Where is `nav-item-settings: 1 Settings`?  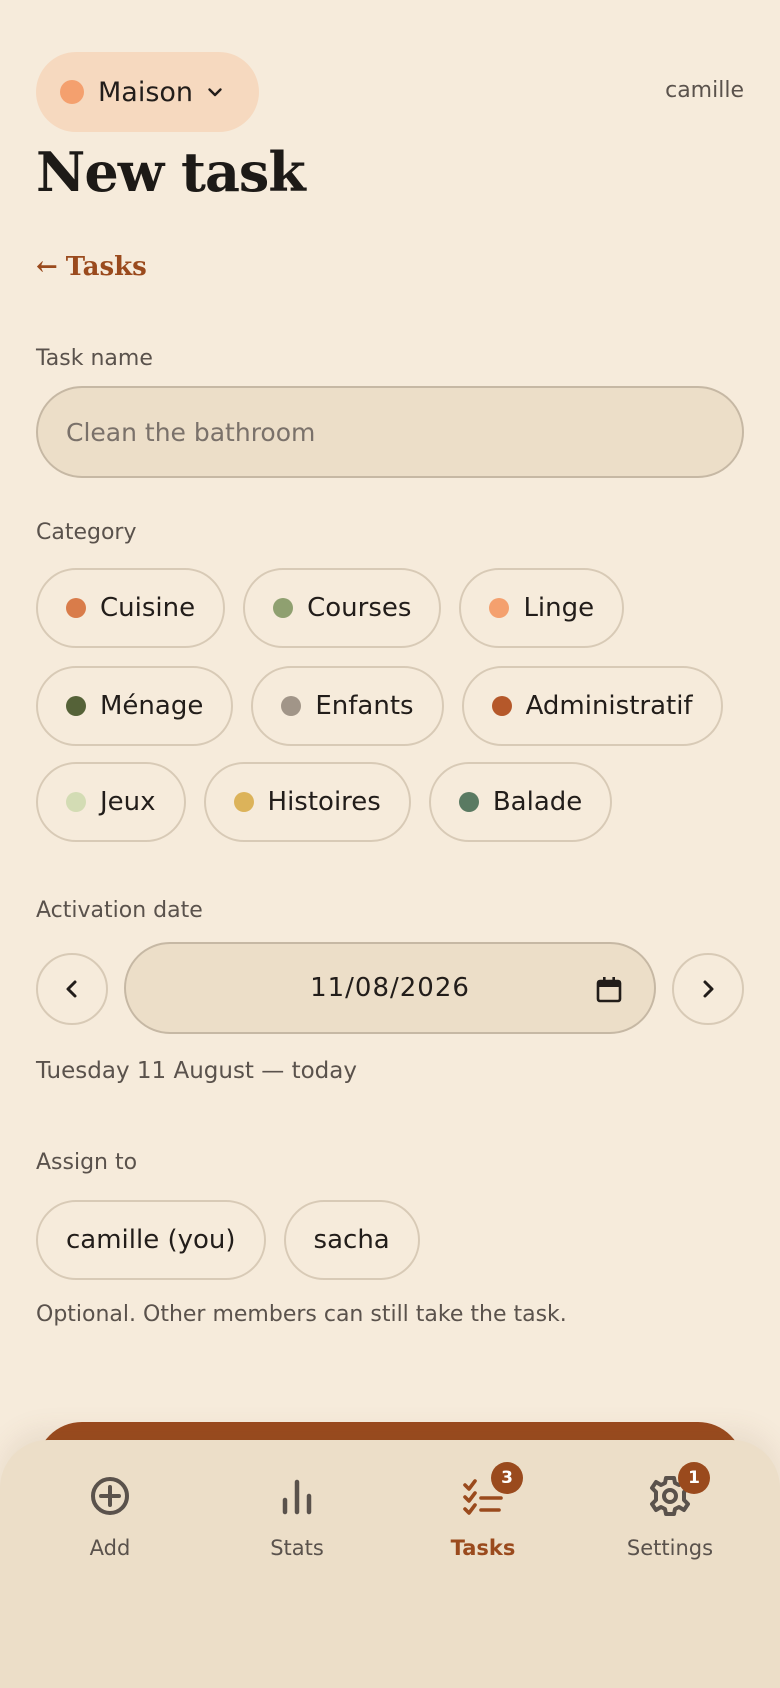 nav-item-settings: 1 Settings is located at coordinates (670, 1511).